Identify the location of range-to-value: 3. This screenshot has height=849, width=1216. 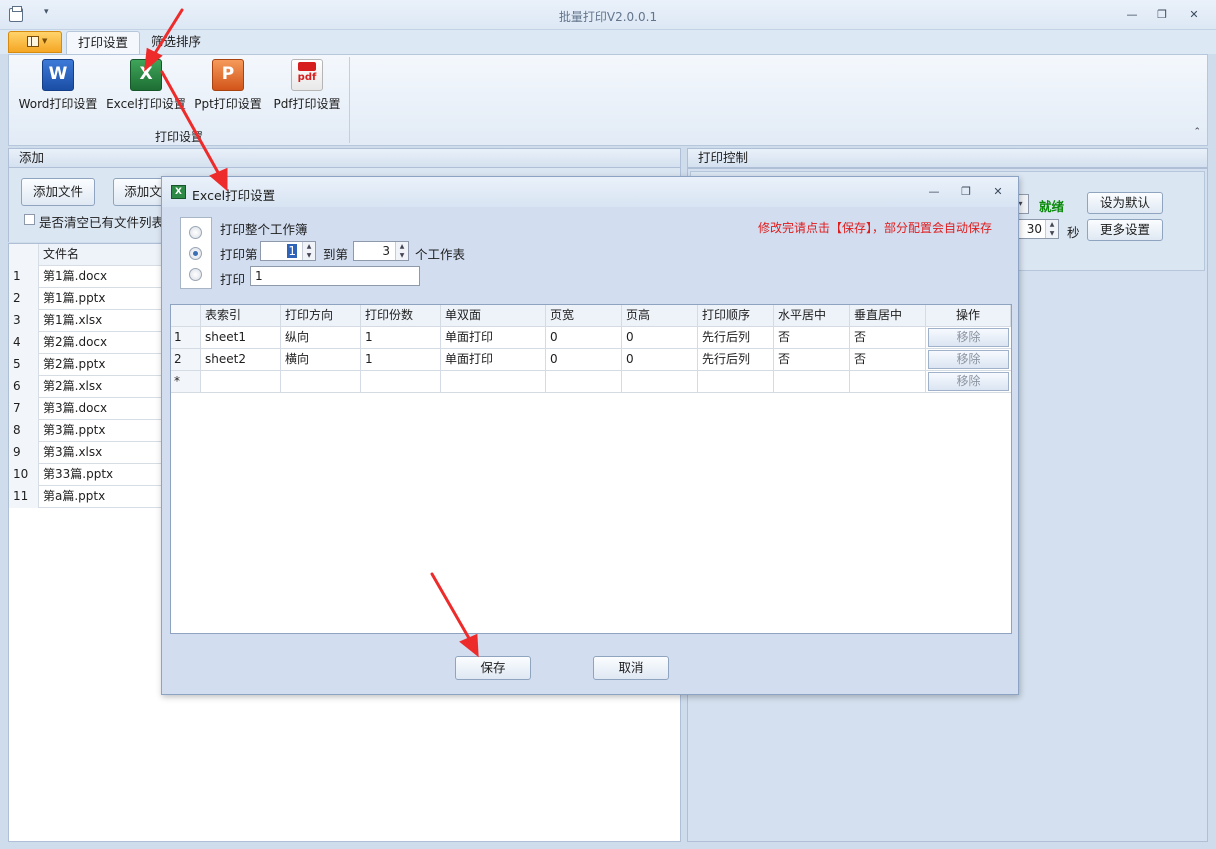
(386, 251).